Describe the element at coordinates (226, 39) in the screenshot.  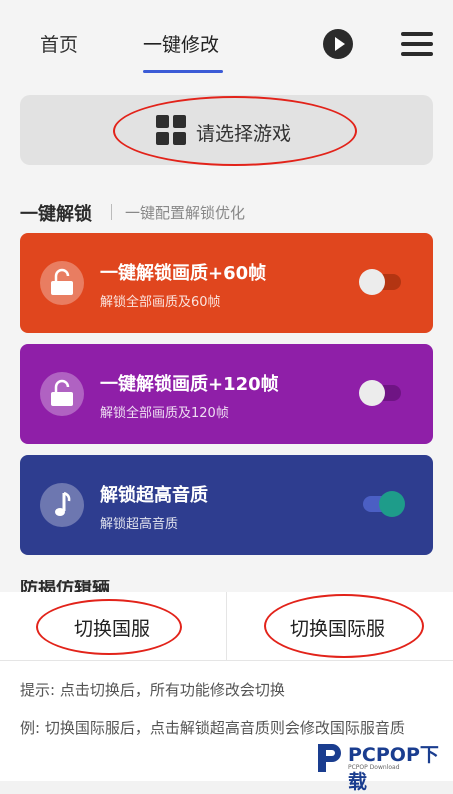
I see `top-navigation: 首页 一键修改` at that location.